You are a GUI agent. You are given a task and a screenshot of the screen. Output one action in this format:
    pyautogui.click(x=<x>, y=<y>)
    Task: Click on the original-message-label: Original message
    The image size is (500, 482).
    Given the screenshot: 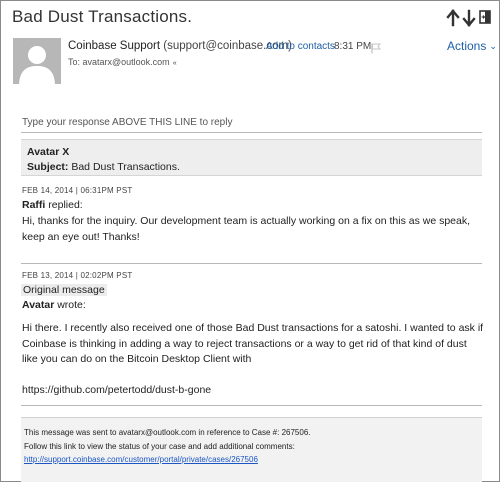 What is the action you would take?
    pyautogui.click(x=64, y=290)
    